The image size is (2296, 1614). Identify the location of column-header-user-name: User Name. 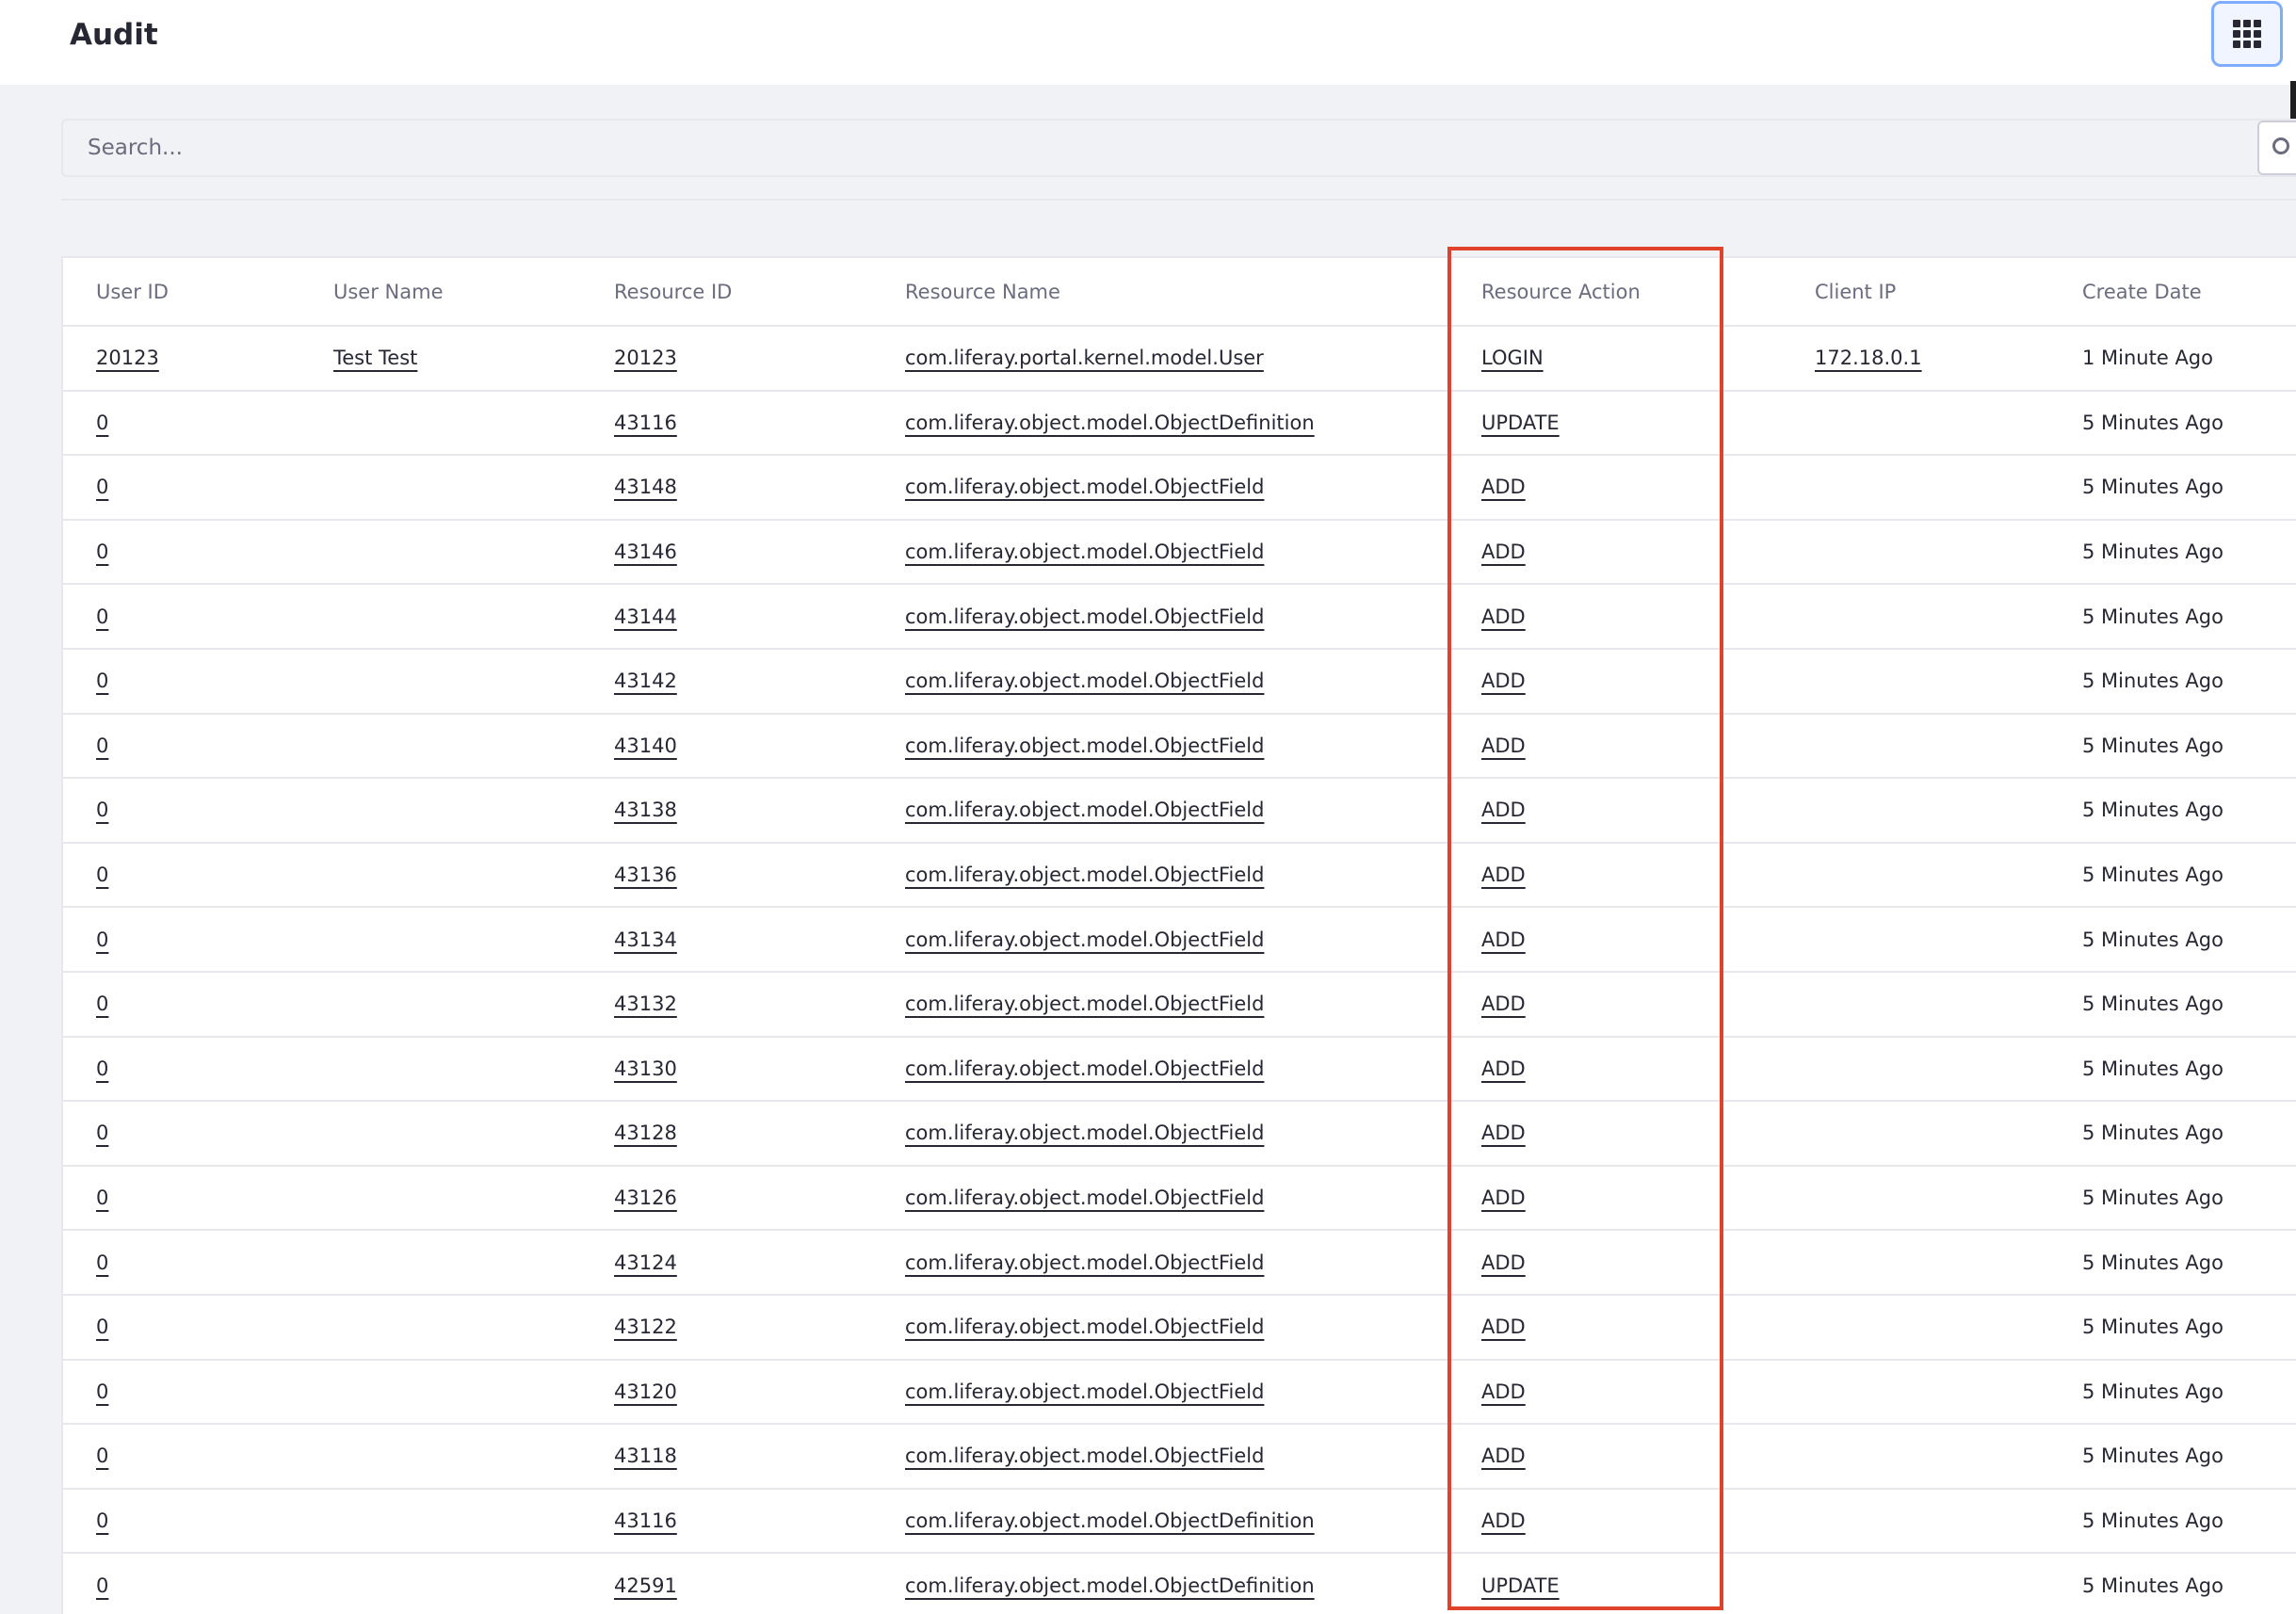
(440, 292).